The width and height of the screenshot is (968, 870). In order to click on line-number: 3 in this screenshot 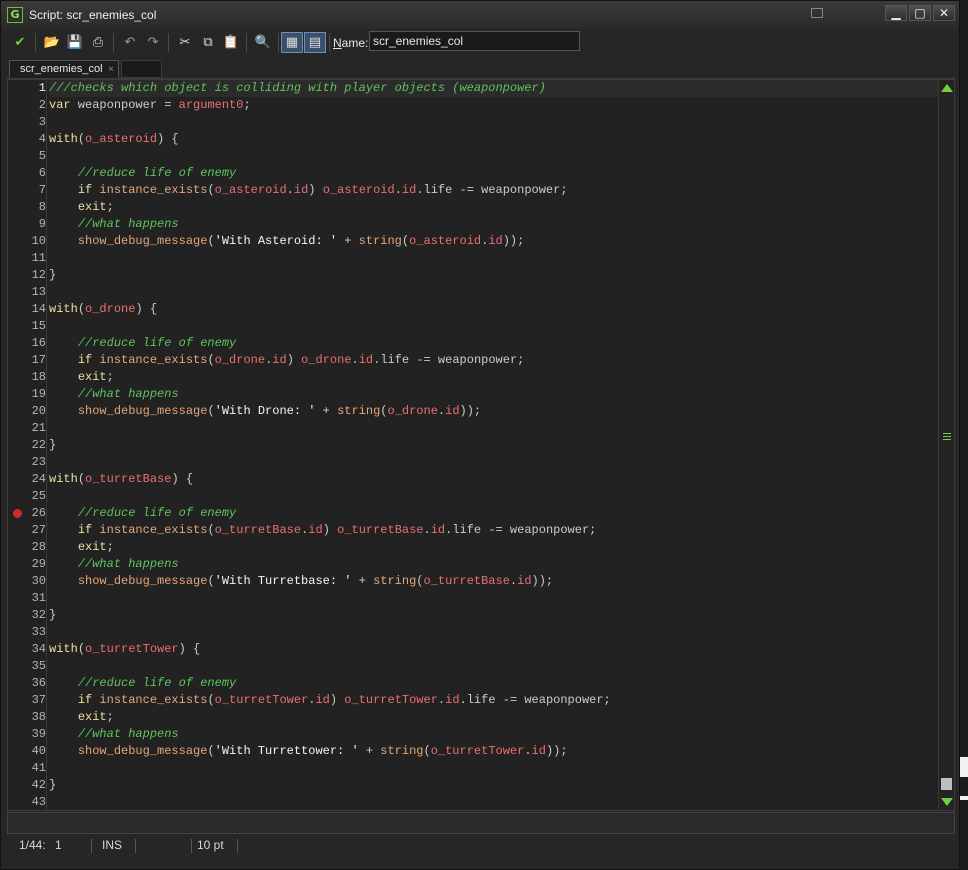, I will do `click(28, 122)`.